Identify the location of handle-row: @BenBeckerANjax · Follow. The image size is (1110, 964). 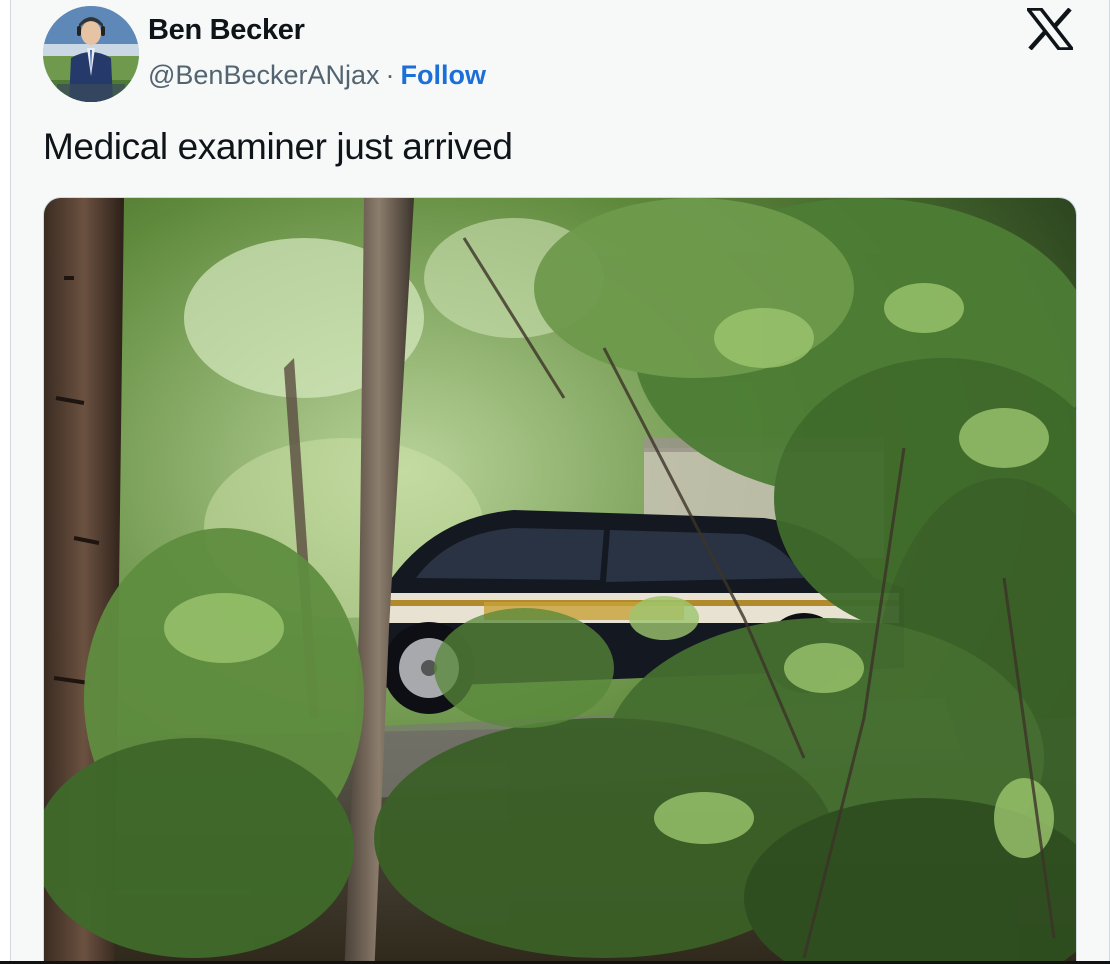
(317, 75).